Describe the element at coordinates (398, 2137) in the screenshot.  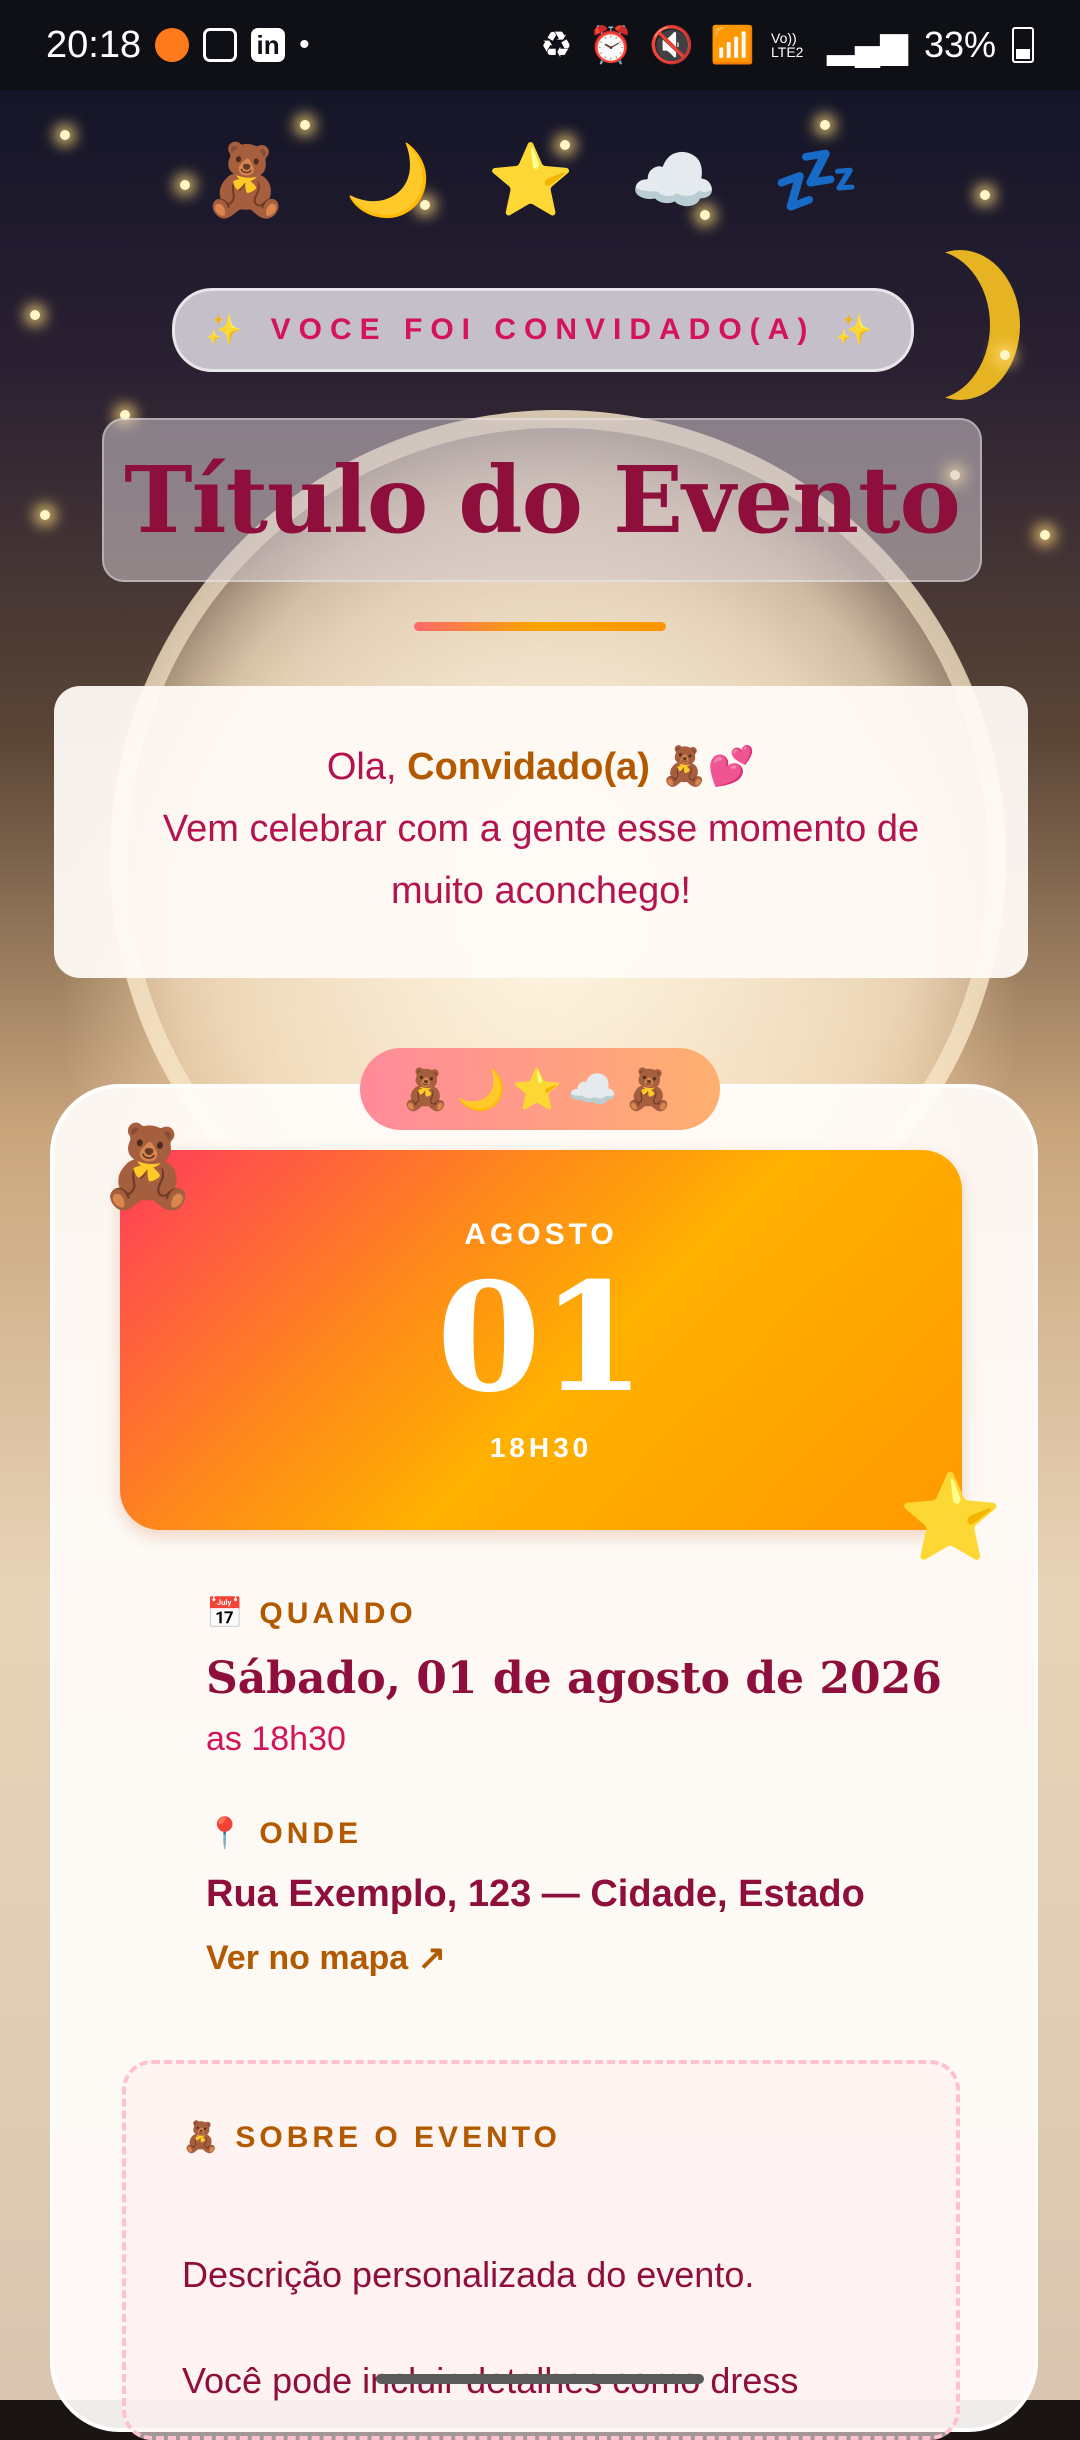
I see `about-label: SOBRE O EVENTO` at that location.